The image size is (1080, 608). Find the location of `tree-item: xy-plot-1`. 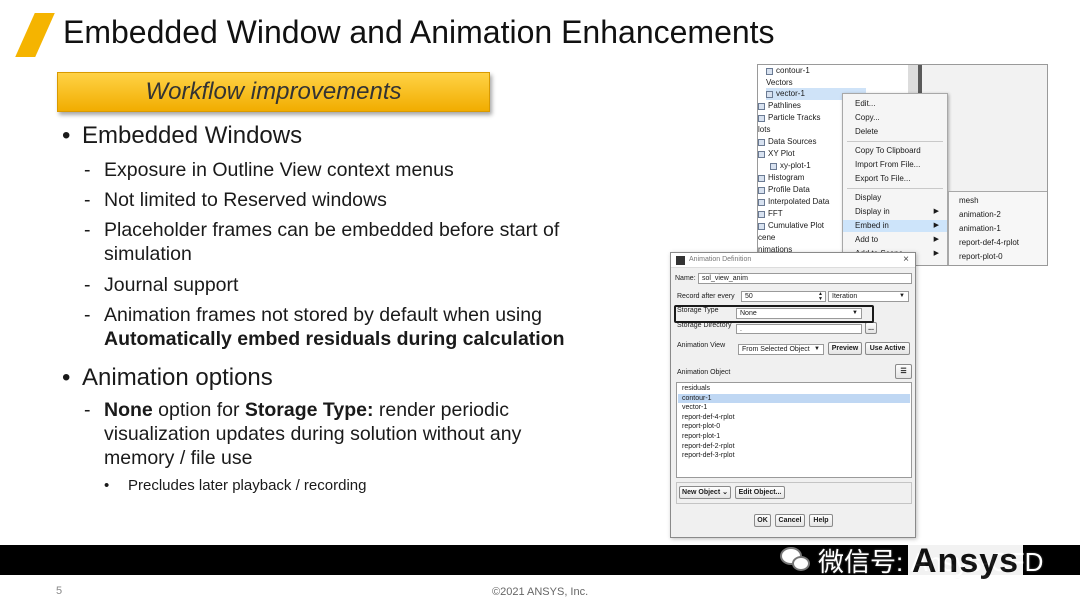

tree-item: xy-plot-1 is located at coordinates (790, 166).